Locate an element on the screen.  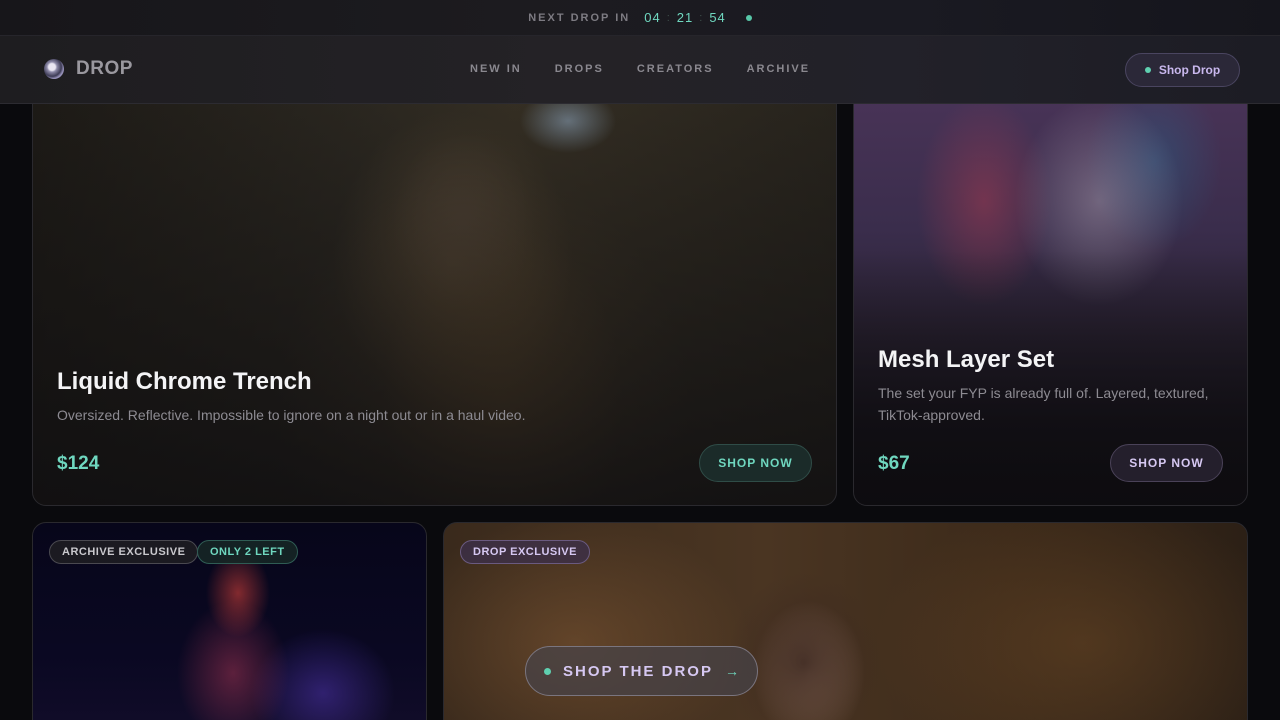
drop-exclusive-badge: DROP EXCLUSIVE is located at coordinates (525, 552).